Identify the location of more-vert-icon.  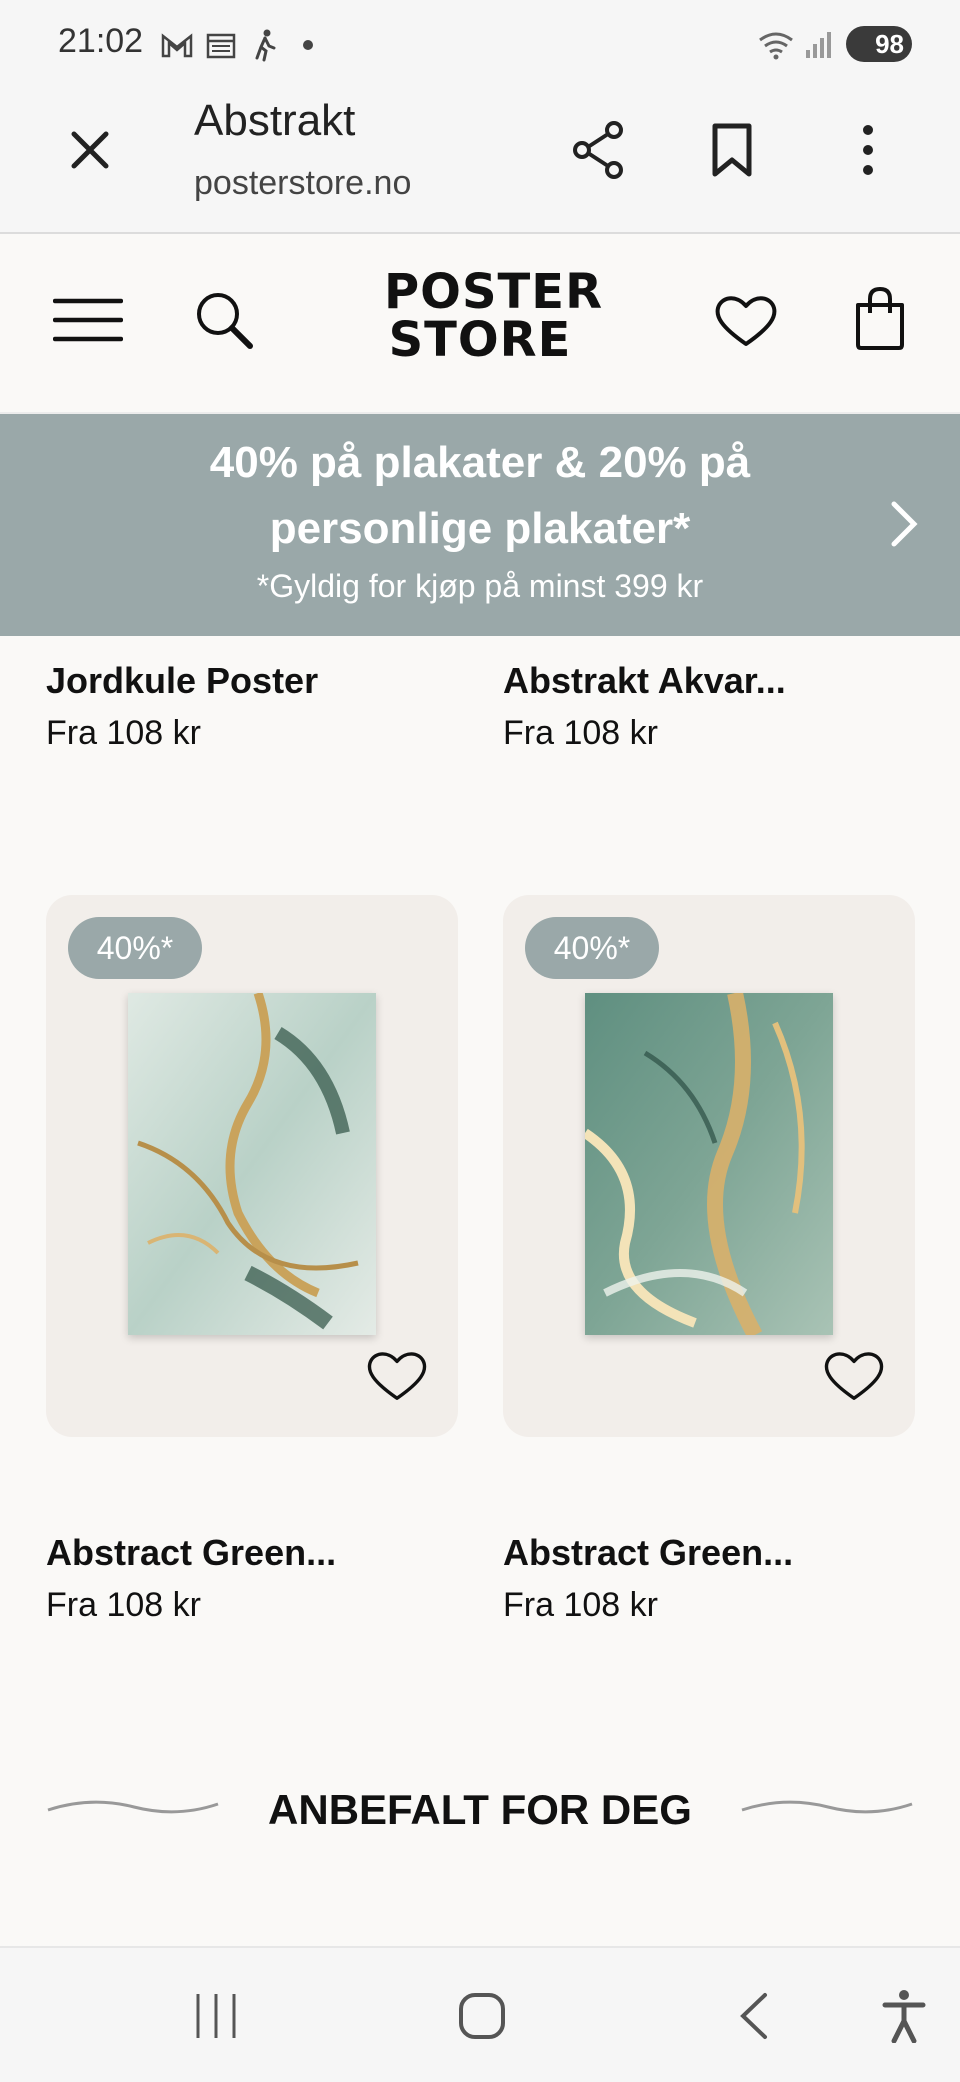
(868, 150).